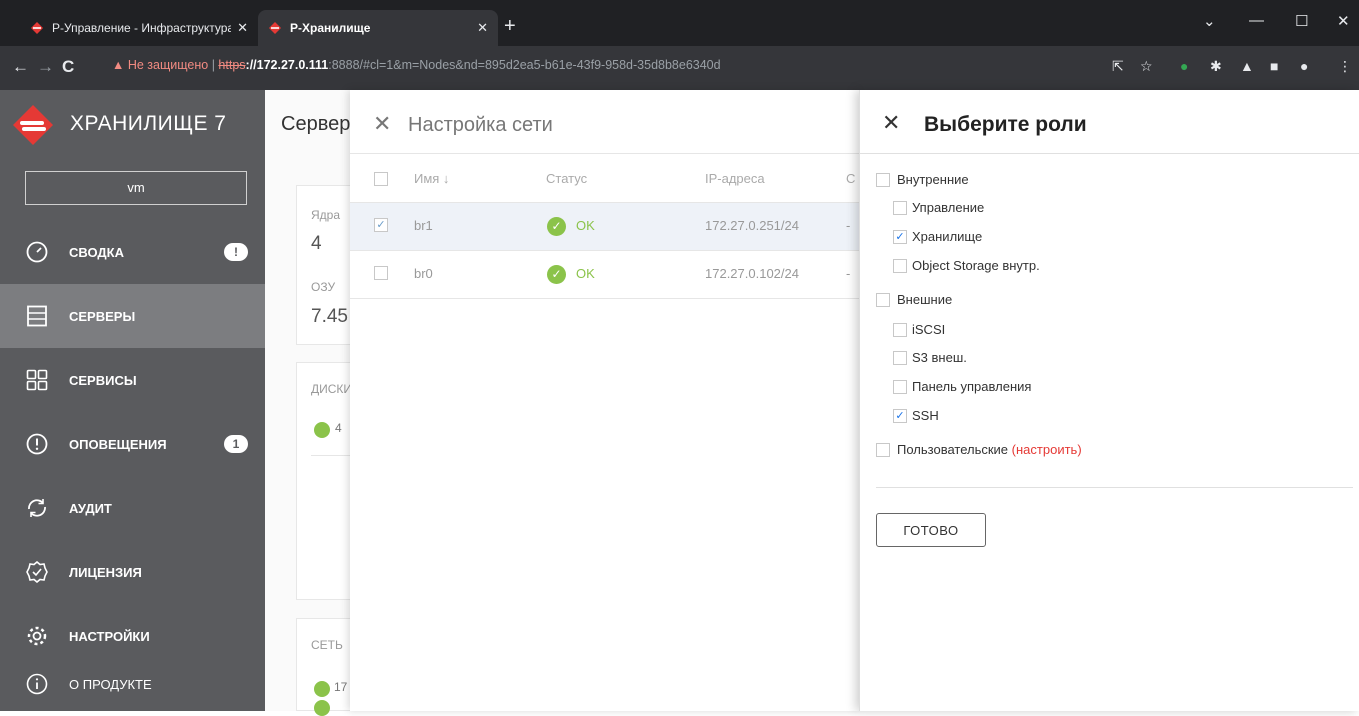 This screenshot has width=1359, height=716. What do you see at coordinates (752, 273) in the screenshot?
I see `ip-address: 172.27.0.102/24` at bounding box center [752, 273].